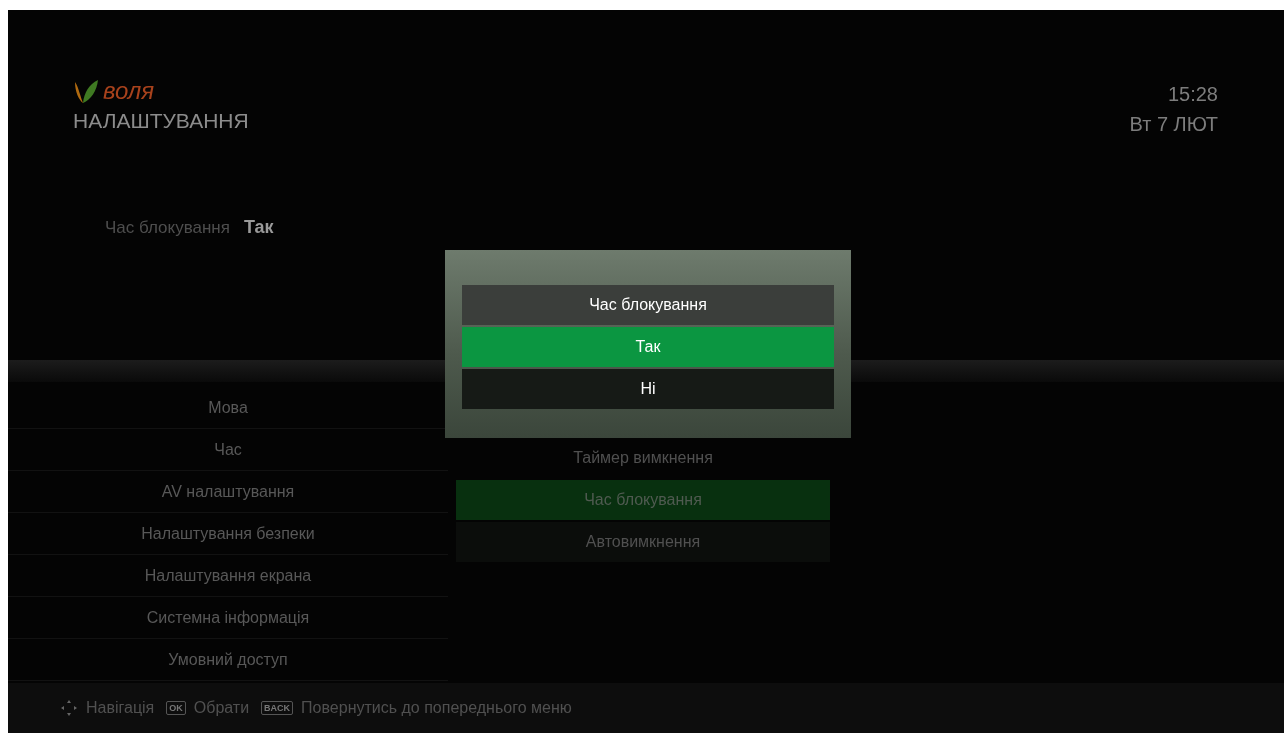 The width and height of the screenshot is (1284, 733). What do you see at coordinates (69, 708) in the screenshot?
I see `dpad-icon` at bounding box center [69, 708].